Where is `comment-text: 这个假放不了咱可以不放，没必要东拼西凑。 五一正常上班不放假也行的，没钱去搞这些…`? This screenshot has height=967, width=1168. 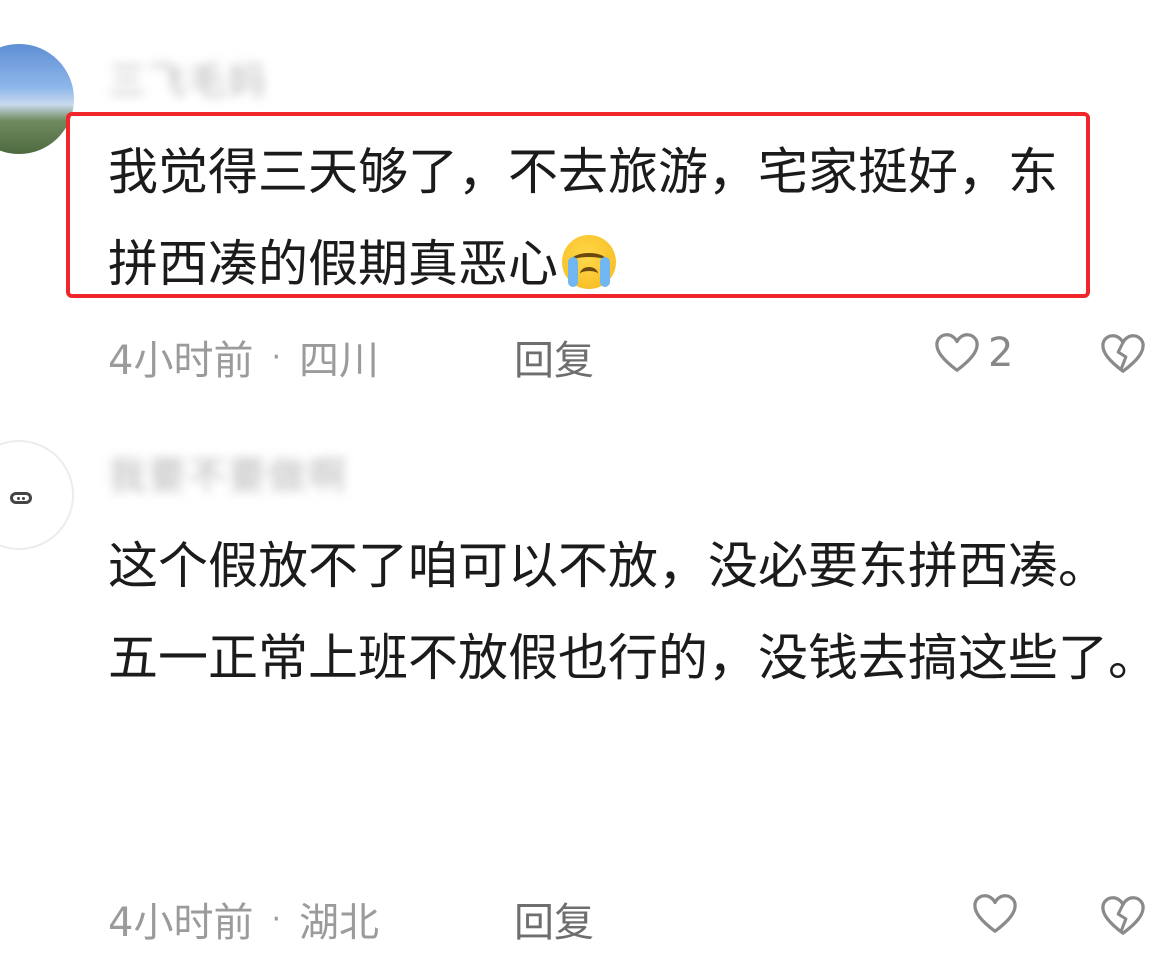
comment-text: 这个假放不了咱可以不放，没必要东拼西凑。 五一正常上班不放假也行的，没钱去搞这些… is located at coordinates (633, 612).